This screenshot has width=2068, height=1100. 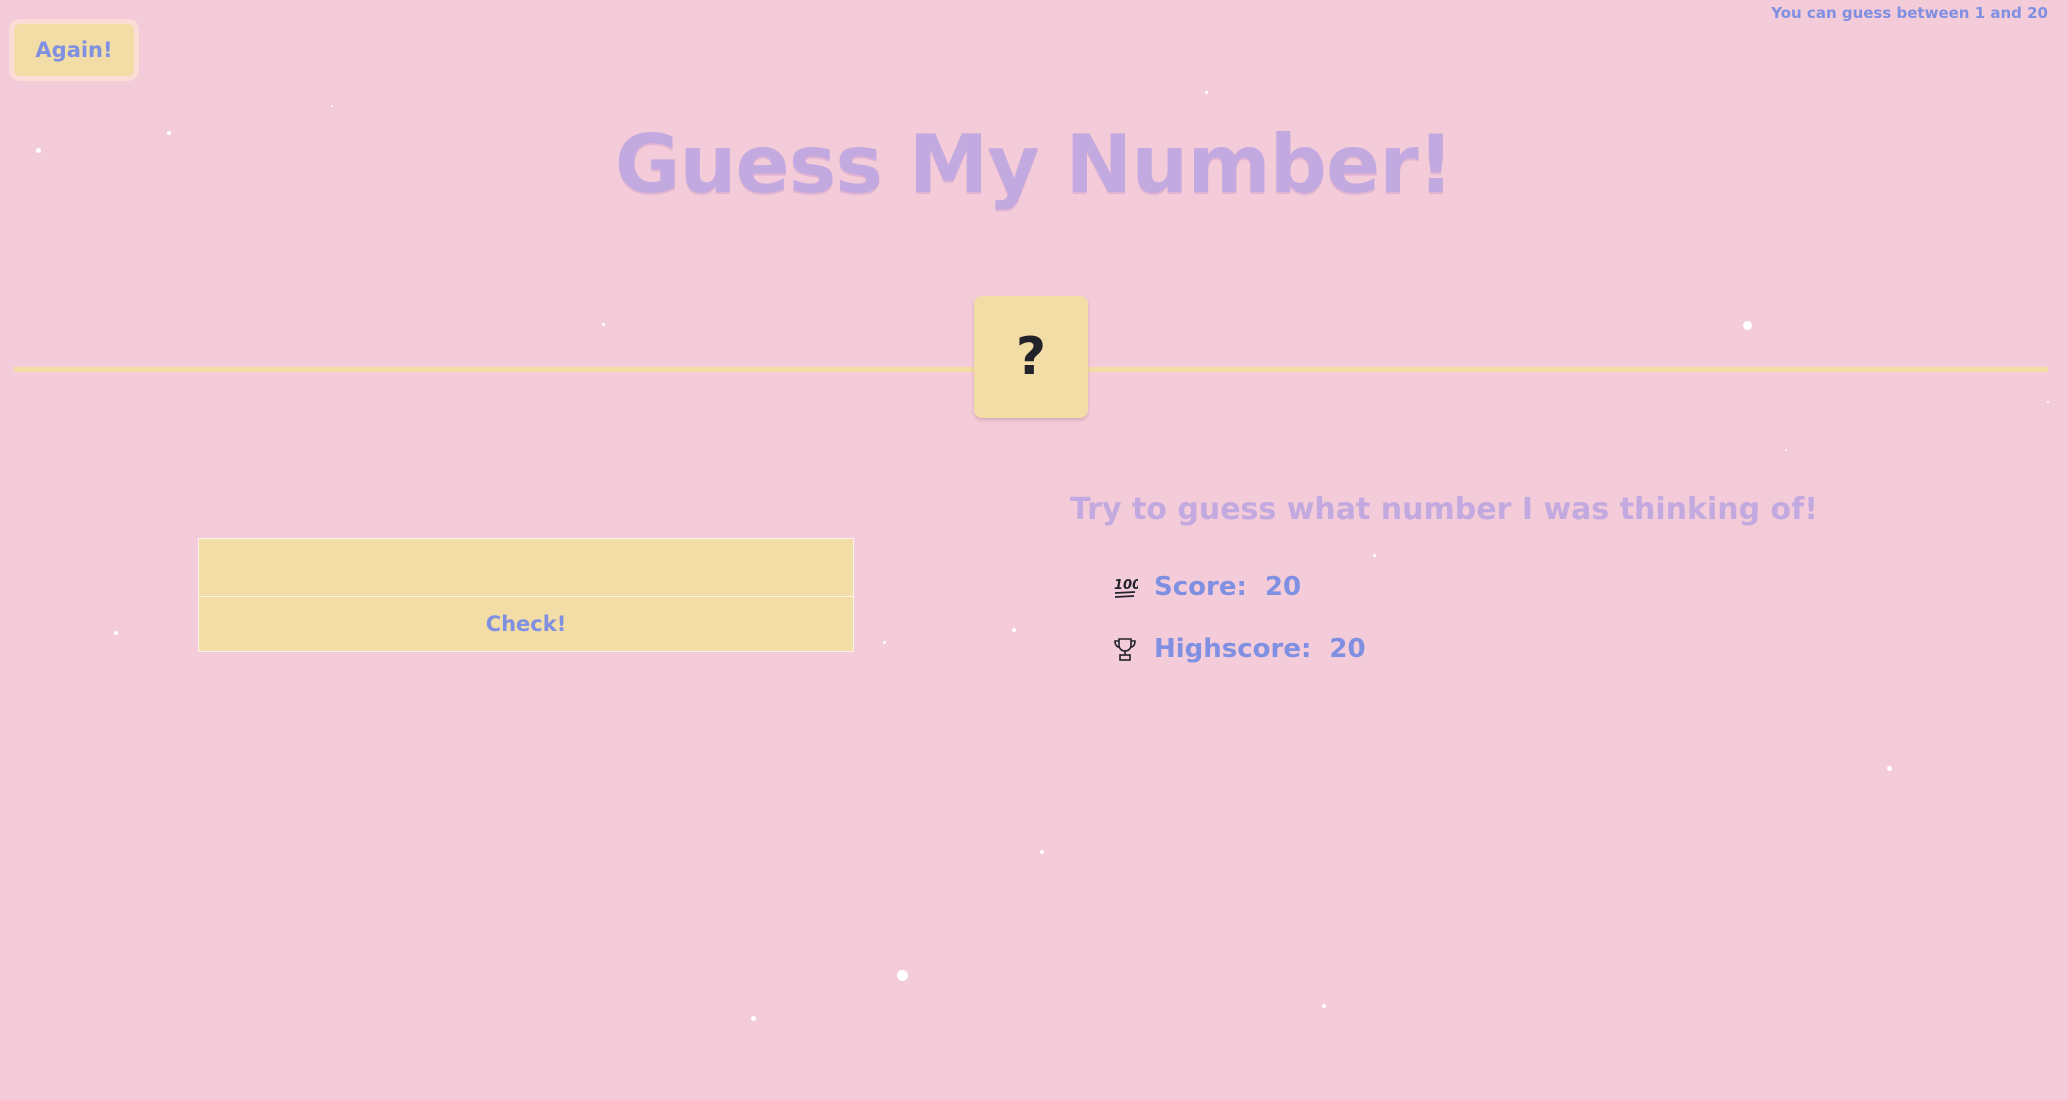 I want to click on highscore-row: Highscore: 20, so click(x=1239, y=649).